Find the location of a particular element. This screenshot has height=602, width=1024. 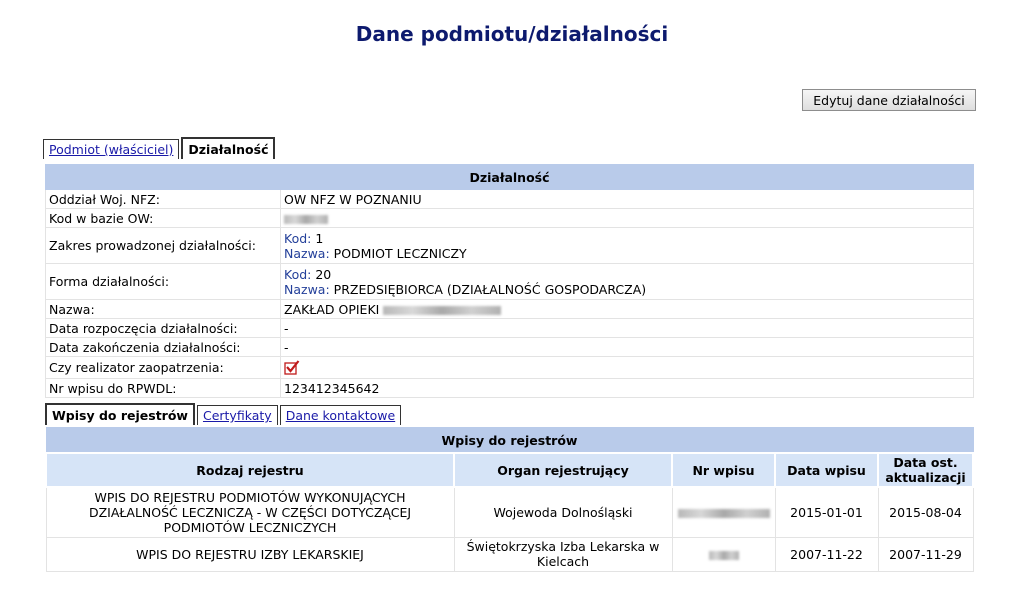

col-data-wpisu: Data wpisu is located at coordinates (826, 470).